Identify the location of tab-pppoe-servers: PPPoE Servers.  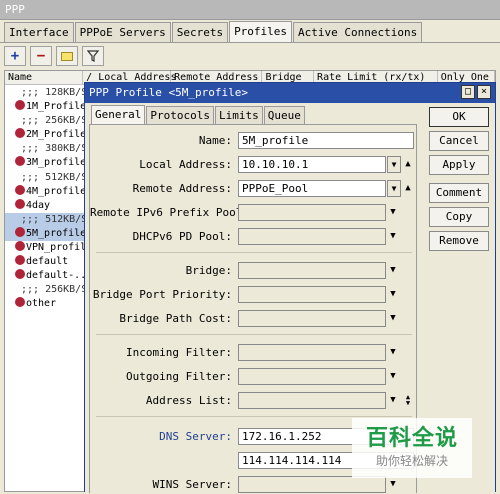
(122, 32).